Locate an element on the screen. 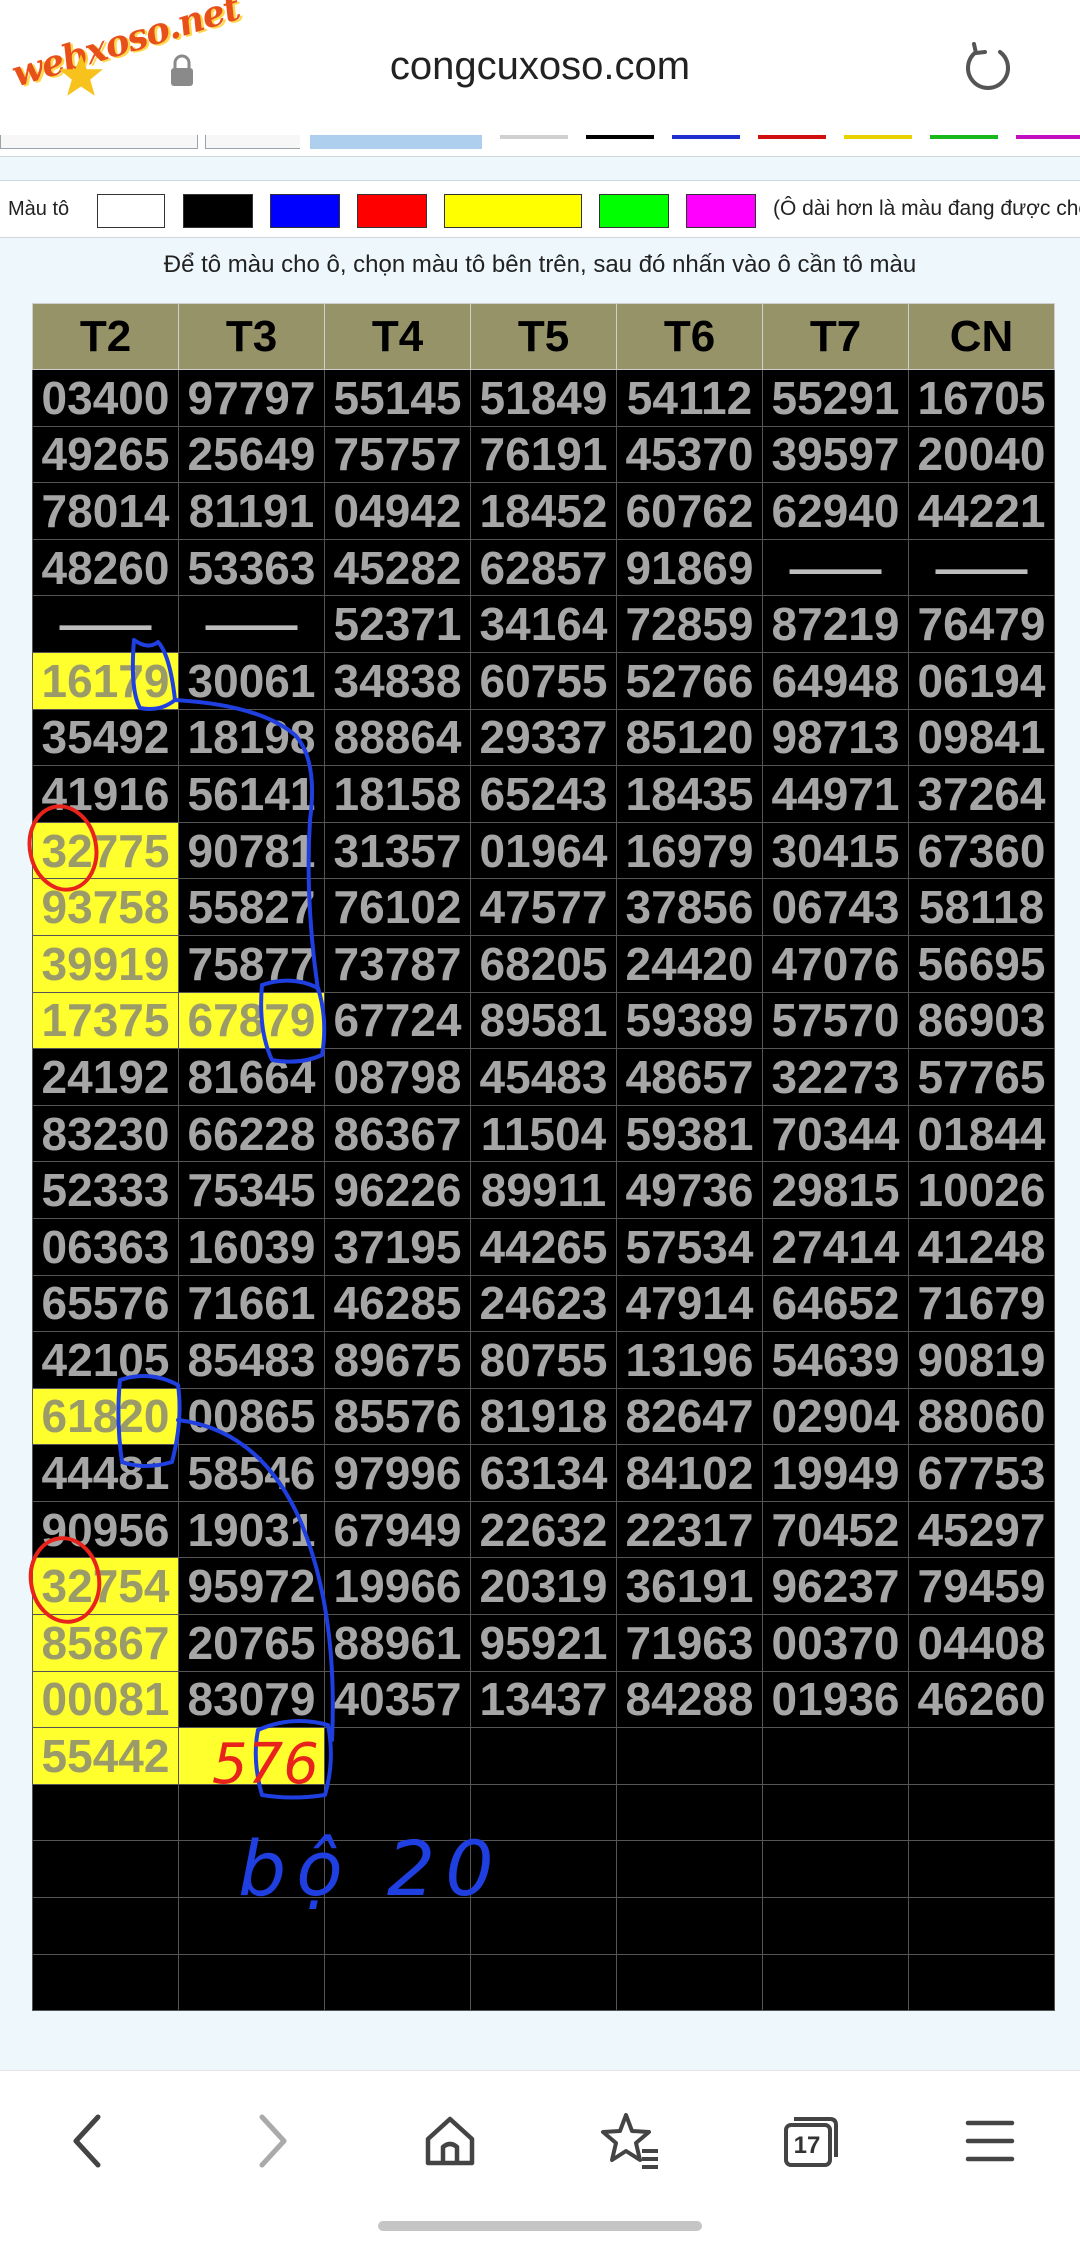 This screenshot has width=1080, height=2241. grid-cell: 22317 is located at coordinates (689, 1529).